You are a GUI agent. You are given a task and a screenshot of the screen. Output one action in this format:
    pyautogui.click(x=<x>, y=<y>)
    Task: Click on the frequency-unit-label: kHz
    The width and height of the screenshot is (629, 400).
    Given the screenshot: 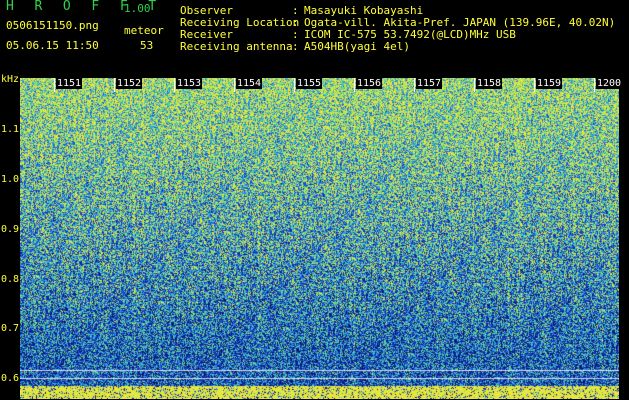 What is the action you would take?
    pyautogui.click(x=10, y=79)
    